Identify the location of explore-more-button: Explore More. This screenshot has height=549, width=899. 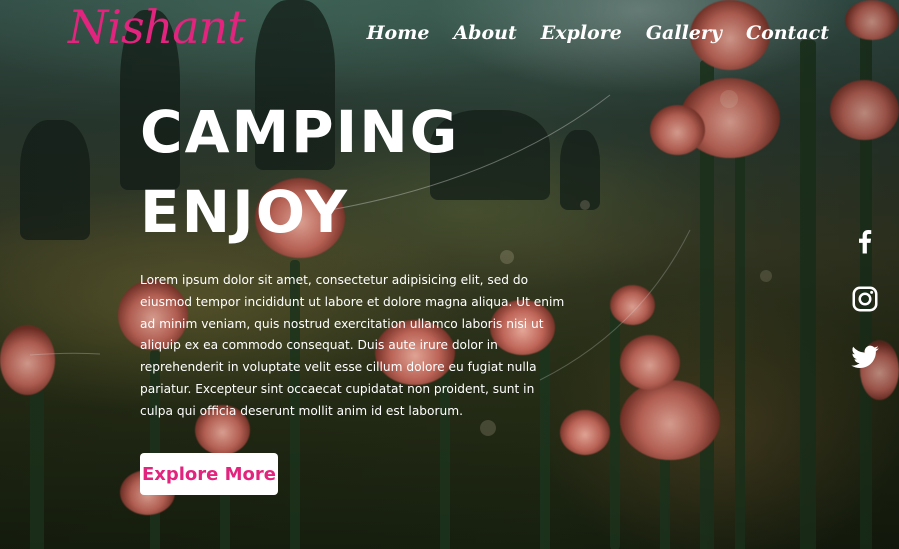
(209, 474).